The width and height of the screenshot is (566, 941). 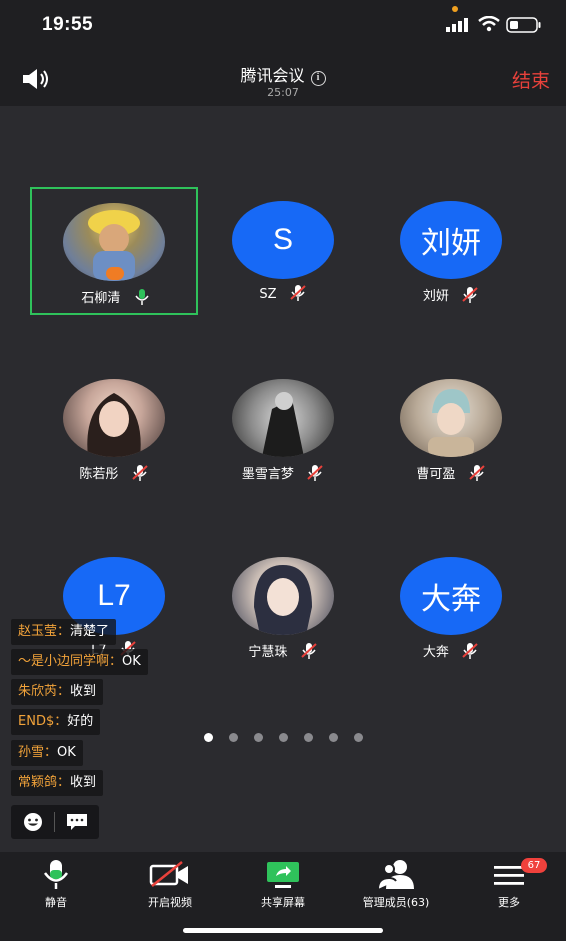 I want to click on chat-message: 孙雪：OK, so click(x=47, y=753).